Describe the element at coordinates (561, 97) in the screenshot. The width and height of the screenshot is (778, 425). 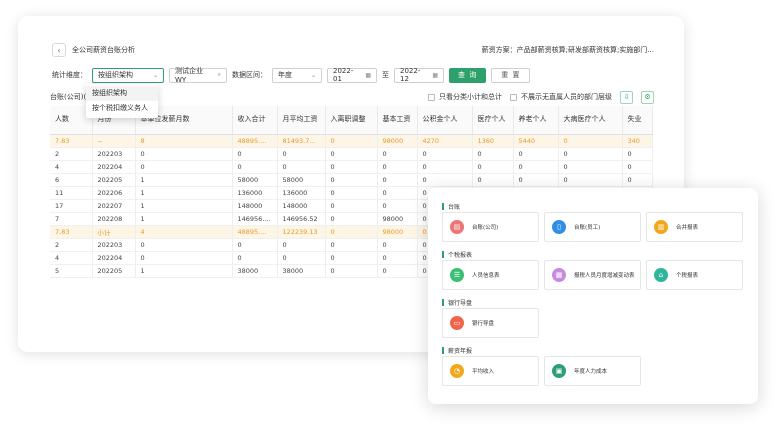
I see `hide-empty-dept-checkbox: 不展示无直属人员的部门层级` at that location.